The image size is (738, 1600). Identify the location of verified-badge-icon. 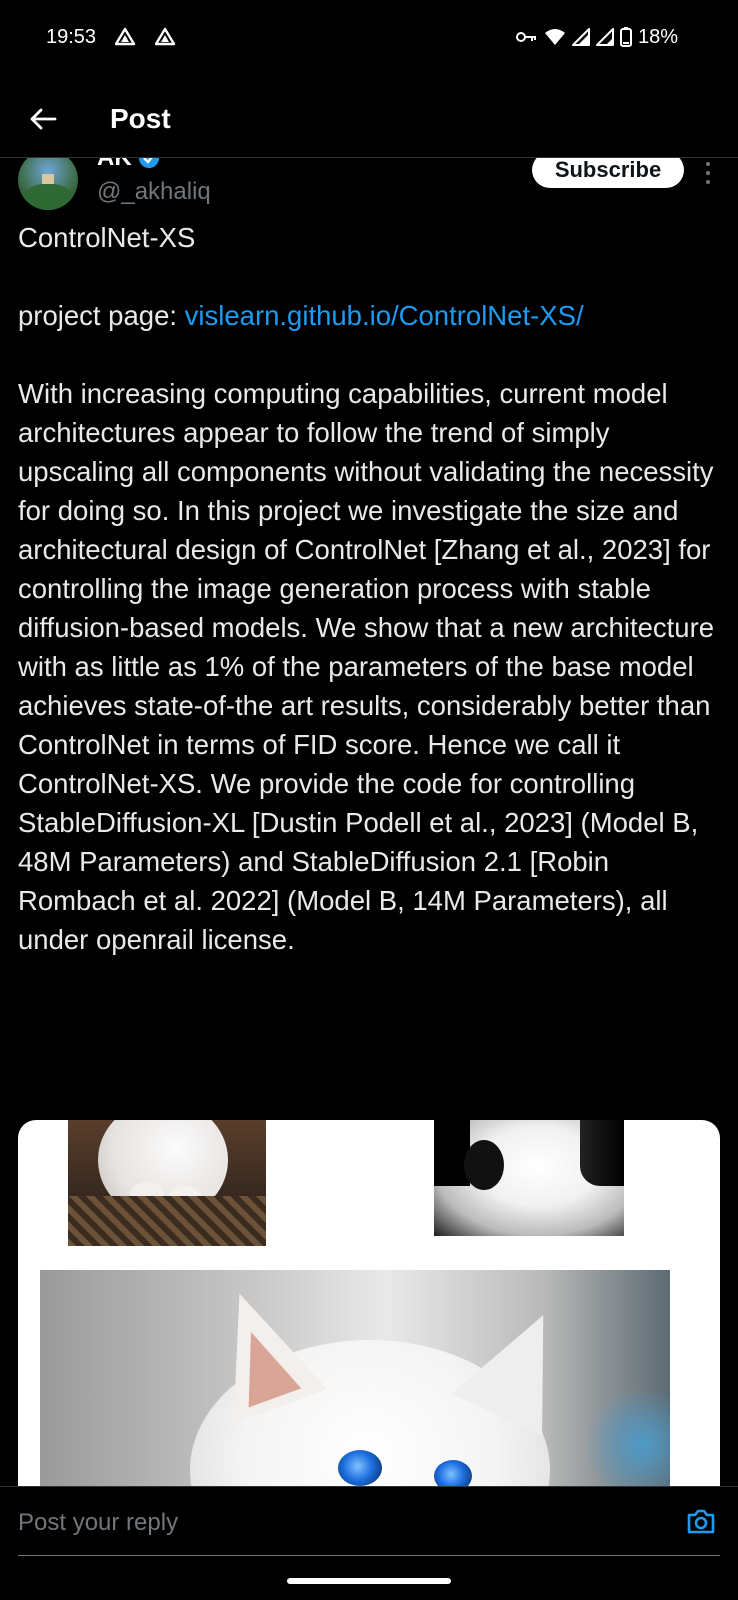
(148, 163).